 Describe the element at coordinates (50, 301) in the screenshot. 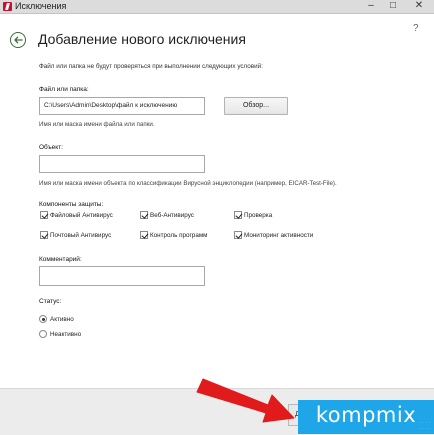

I see `status-label: Статус:` at that location.